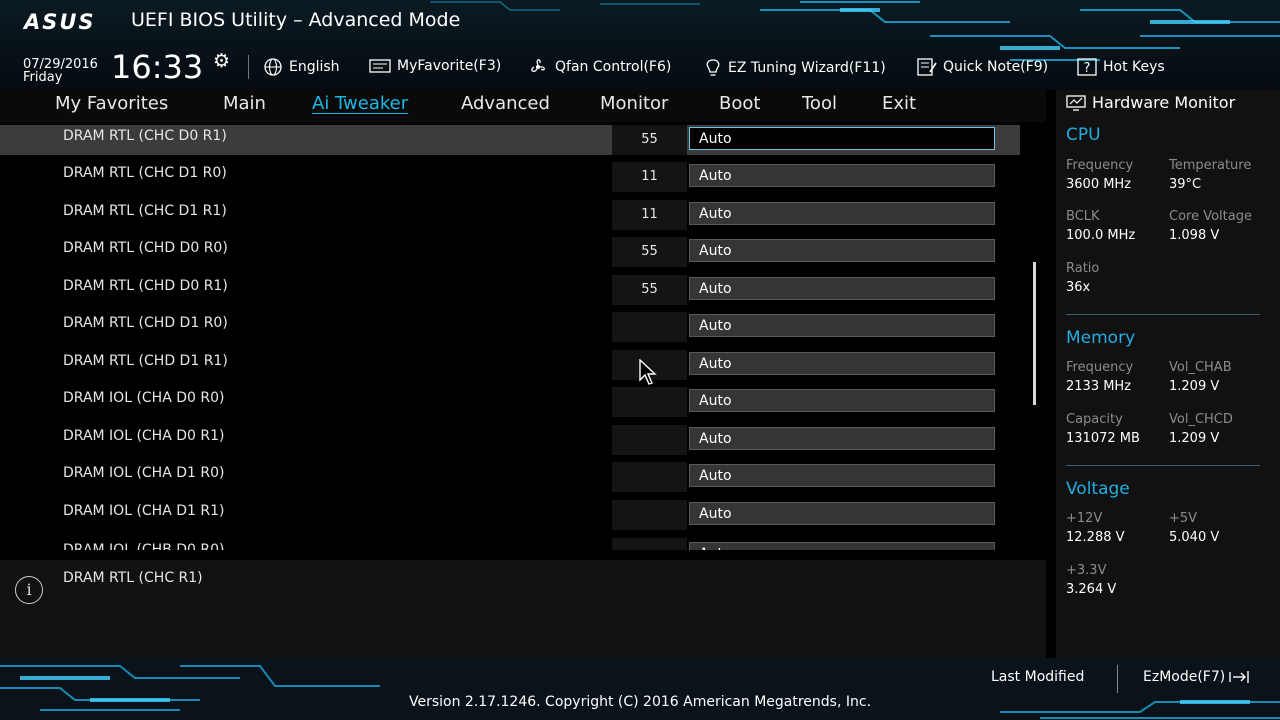  What do you see at coordinates (819, 103) in the screenshot?
I see `tab-tool: Tool` at bounding box center [819, 103].